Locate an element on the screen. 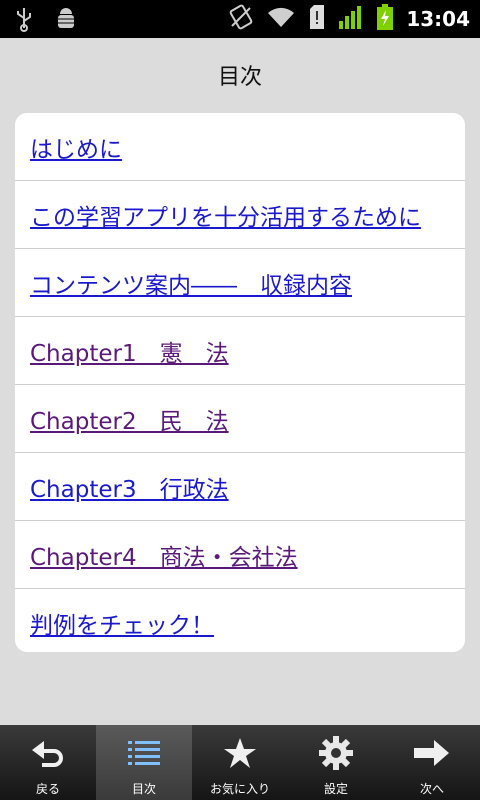 This screenshot has height=800, width=480. tab-label: 目次 is located at coordinates (143, 789).